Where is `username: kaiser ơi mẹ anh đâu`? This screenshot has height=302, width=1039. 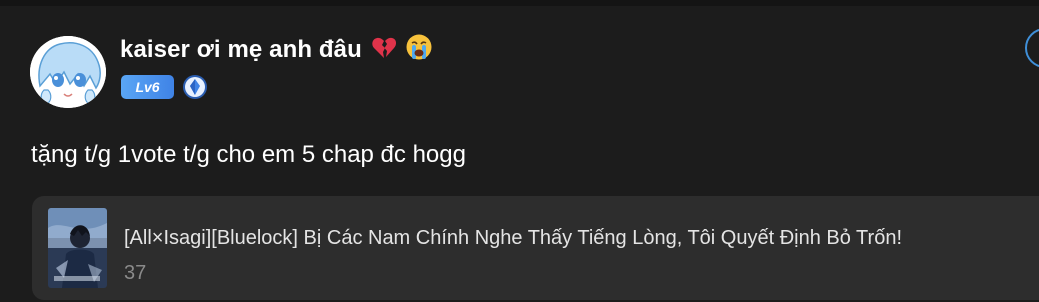 username: kaiser ơi mẹ anh đâu is located at coordinates (276, 50).